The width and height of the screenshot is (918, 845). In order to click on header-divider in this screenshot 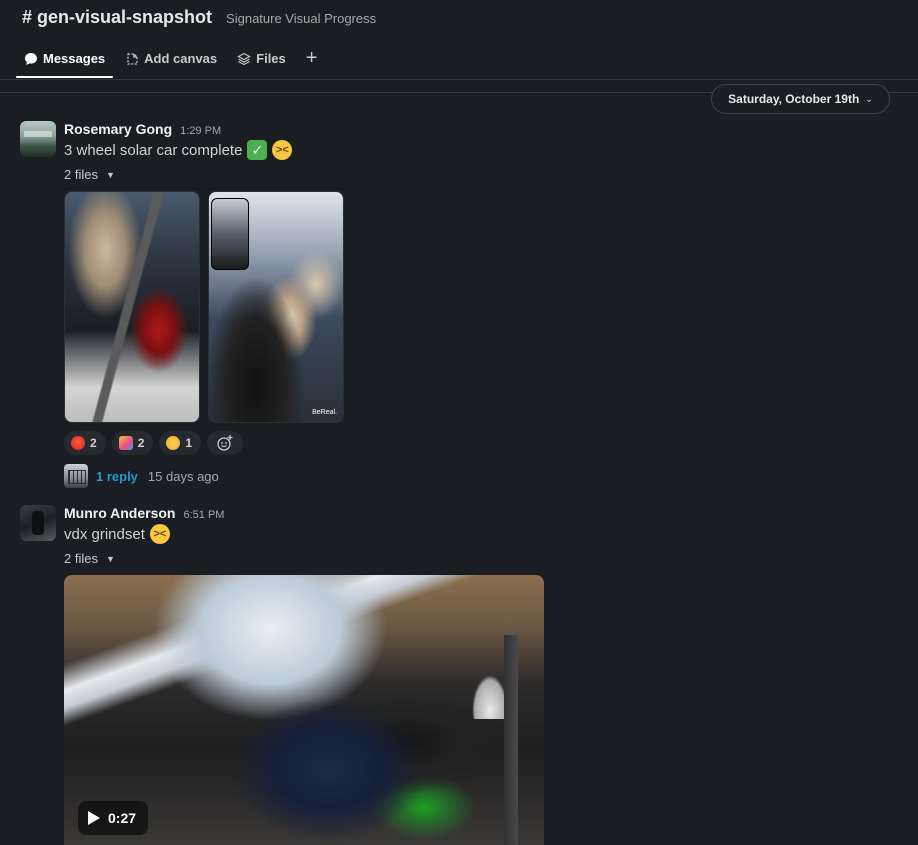, I will do `click(459, 79)`.